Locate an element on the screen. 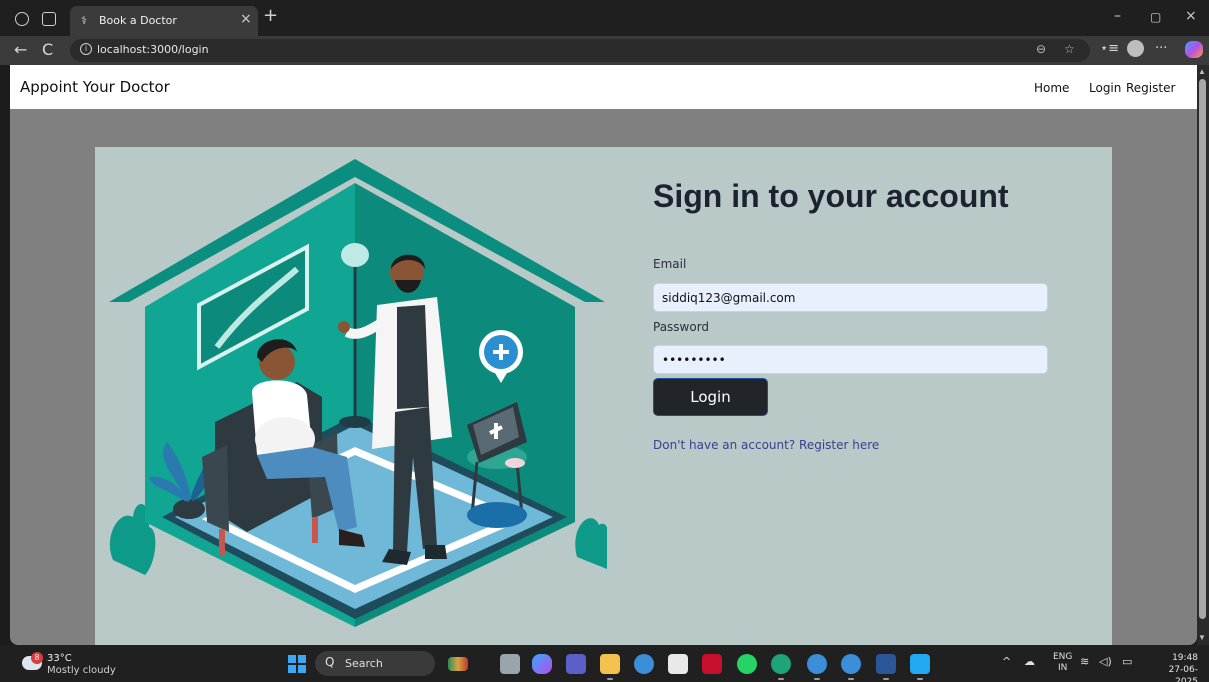 Image resolution: width=1209 pixels, height=682 pixels. address-bar-row: ← C i localhost:3000/login ⊖ ☆ ⋆≡ ··· is located at coordinates (604, 50).